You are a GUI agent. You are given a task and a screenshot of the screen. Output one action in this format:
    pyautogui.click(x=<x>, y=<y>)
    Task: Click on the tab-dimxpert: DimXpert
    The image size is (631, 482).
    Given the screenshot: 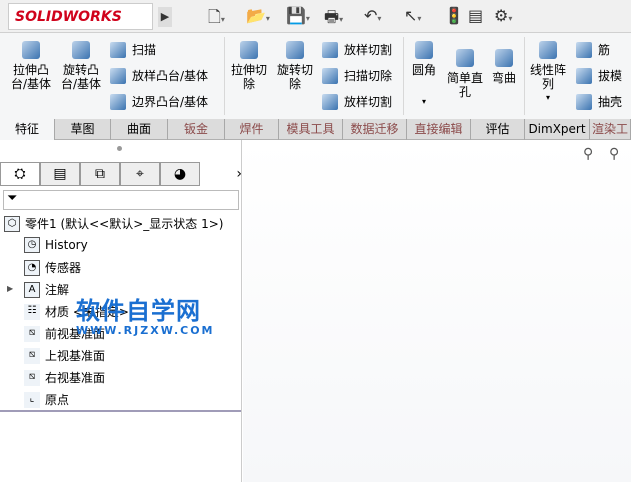 What is the action you would take?
    pyautogui.click(x=557, y=129)
    